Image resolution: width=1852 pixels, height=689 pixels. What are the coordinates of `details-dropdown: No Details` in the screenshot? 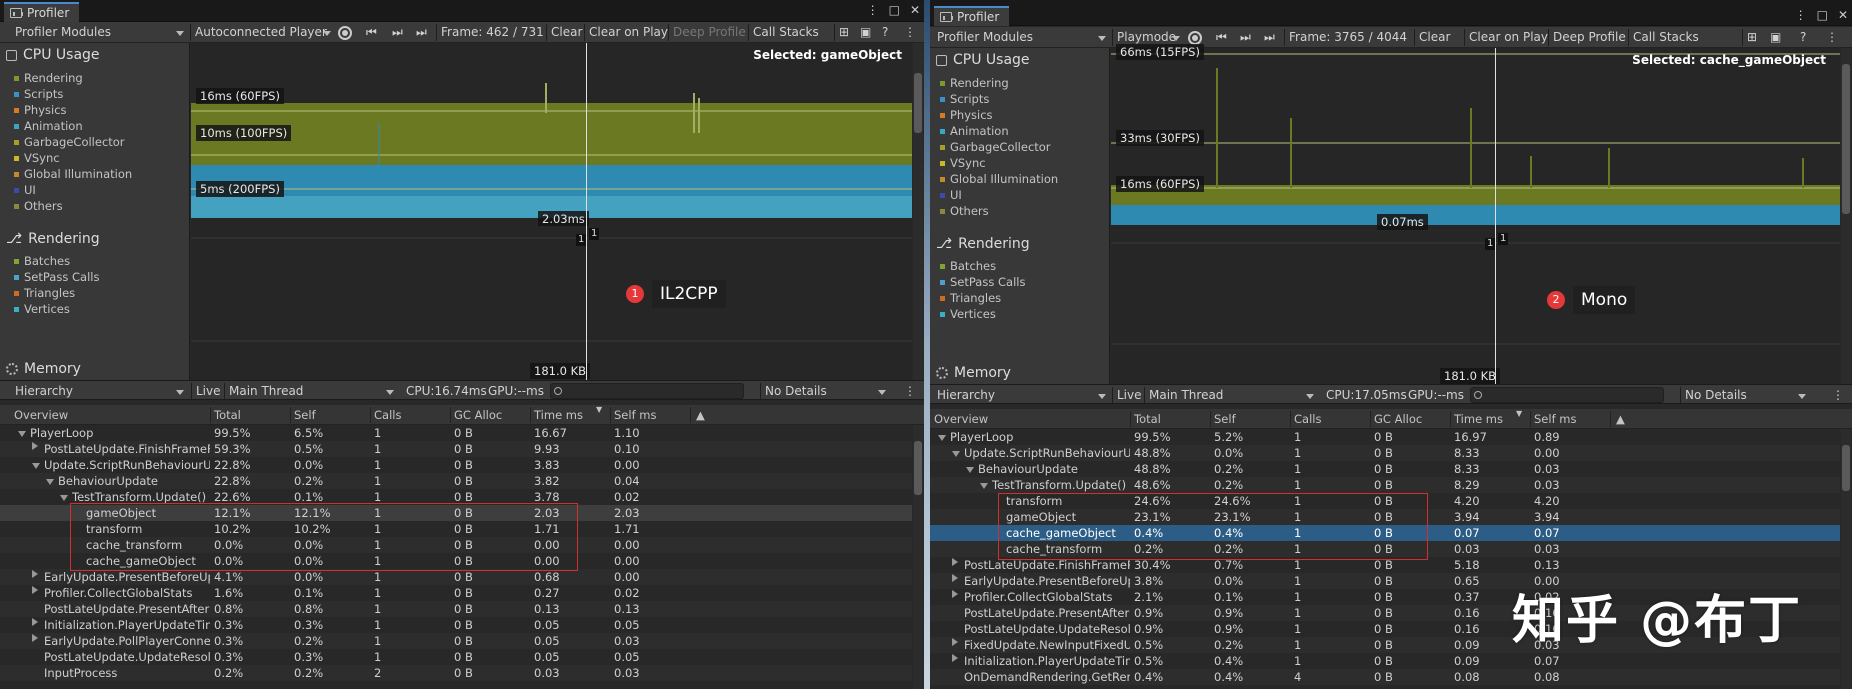 It's located at (1745, 395).